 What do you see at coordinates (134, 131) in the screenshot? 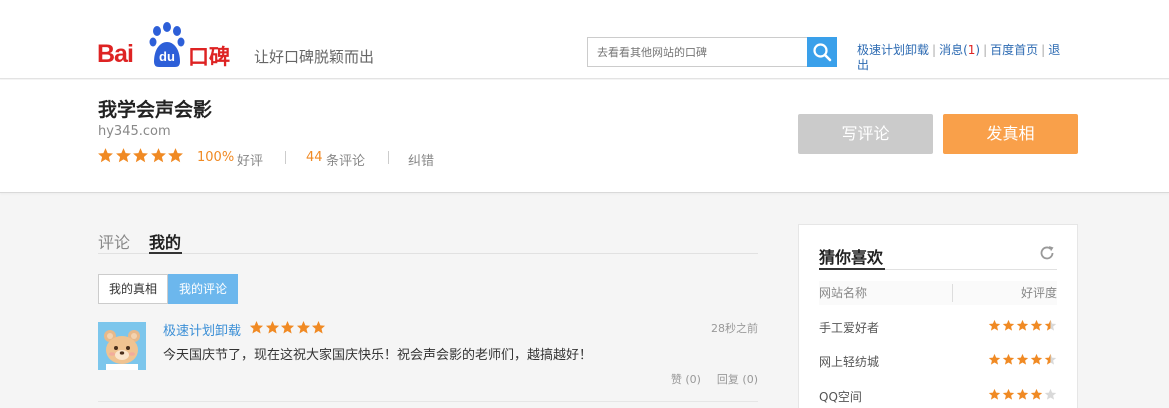
I see `site-url: hy345.com` at bounding box center [134, 131].